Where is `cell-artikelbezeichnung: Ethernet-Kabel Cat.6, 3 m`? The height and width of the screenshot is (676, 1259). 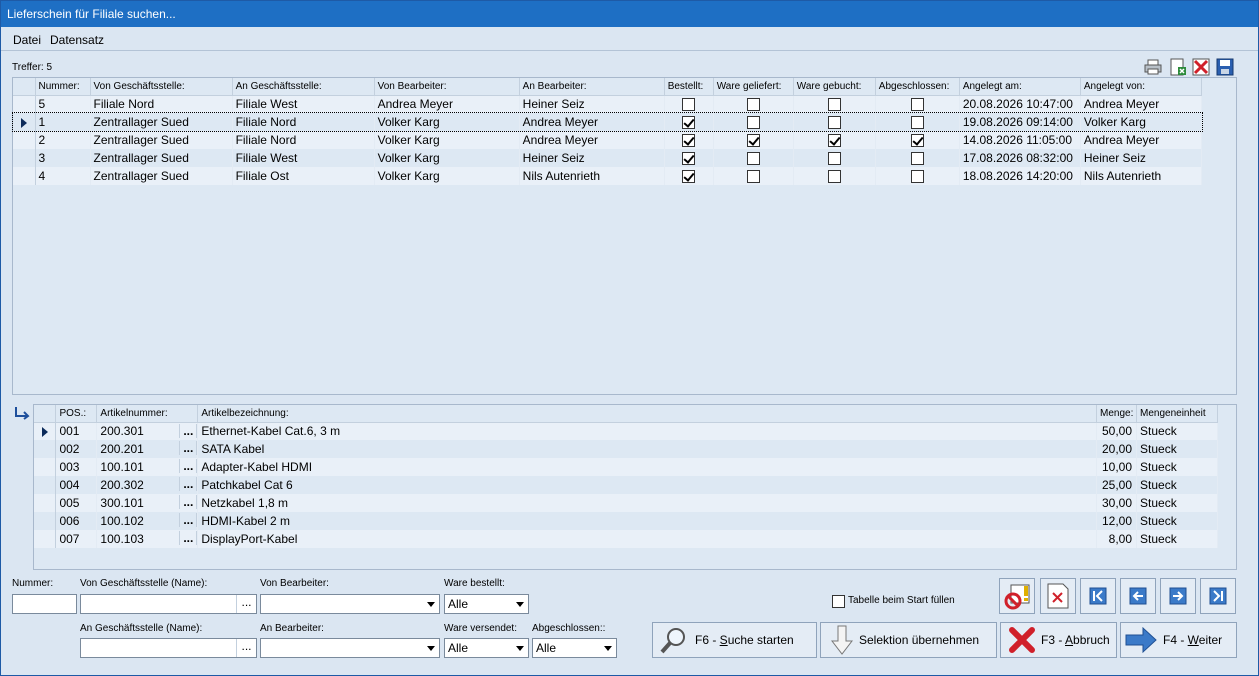
cell-artikelbezeichnung: Ethernet-Kabel Cat.6, 3 m is located at coordinates (647, 431).